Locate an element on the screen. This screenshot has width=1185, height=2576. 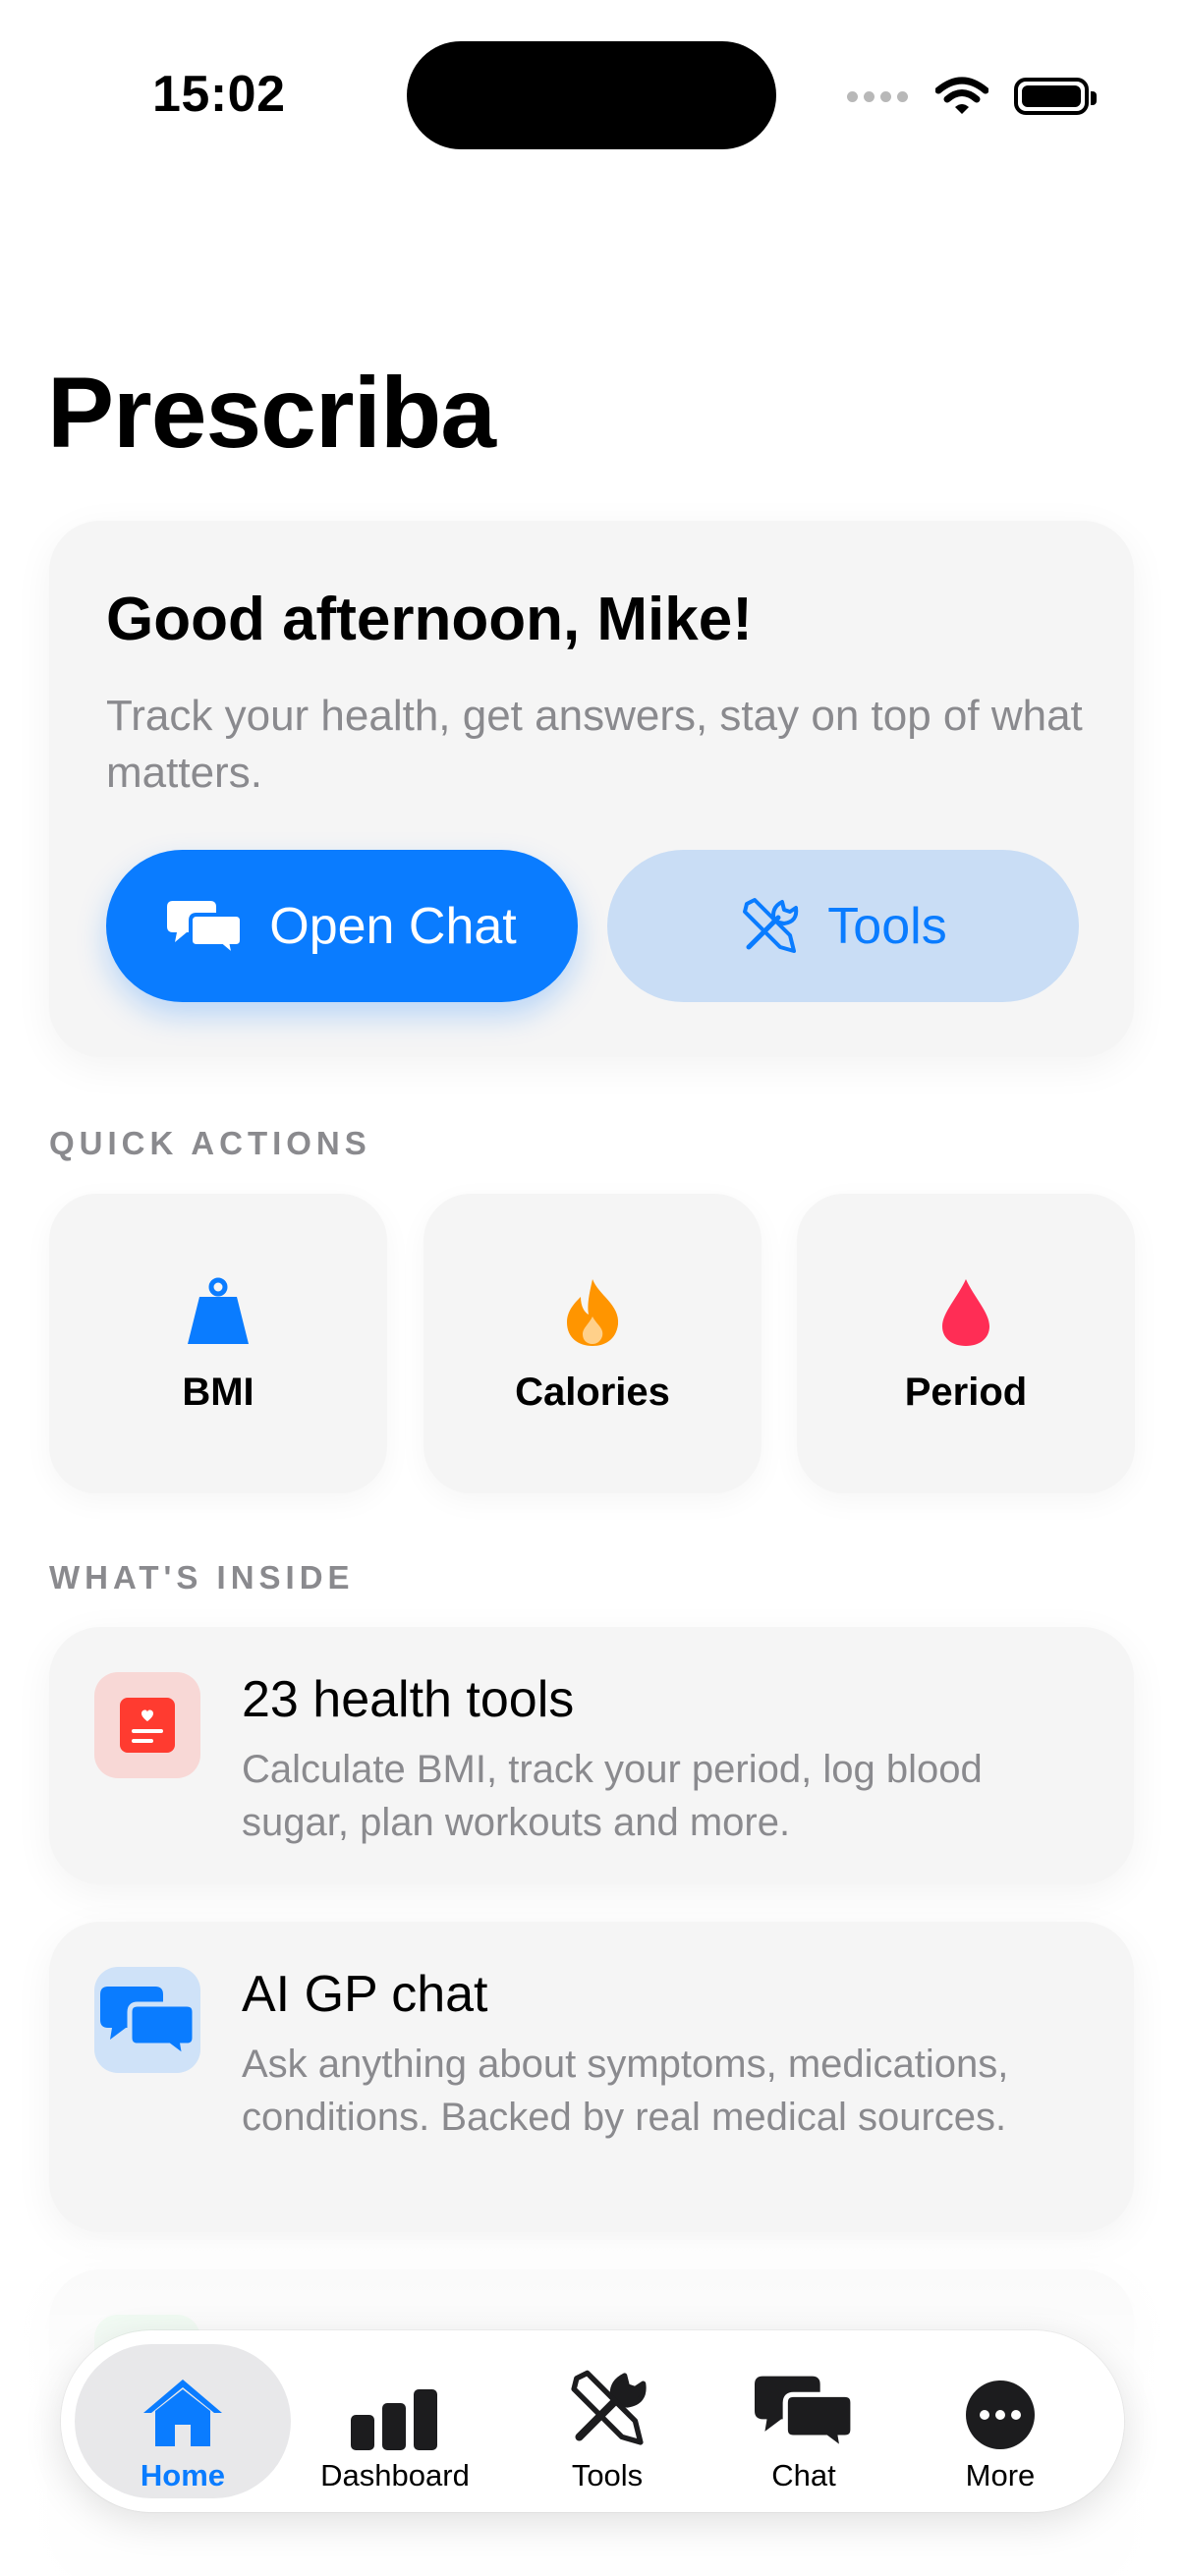
feature-title: 23 health tools is located at coordinates (409, 1699).